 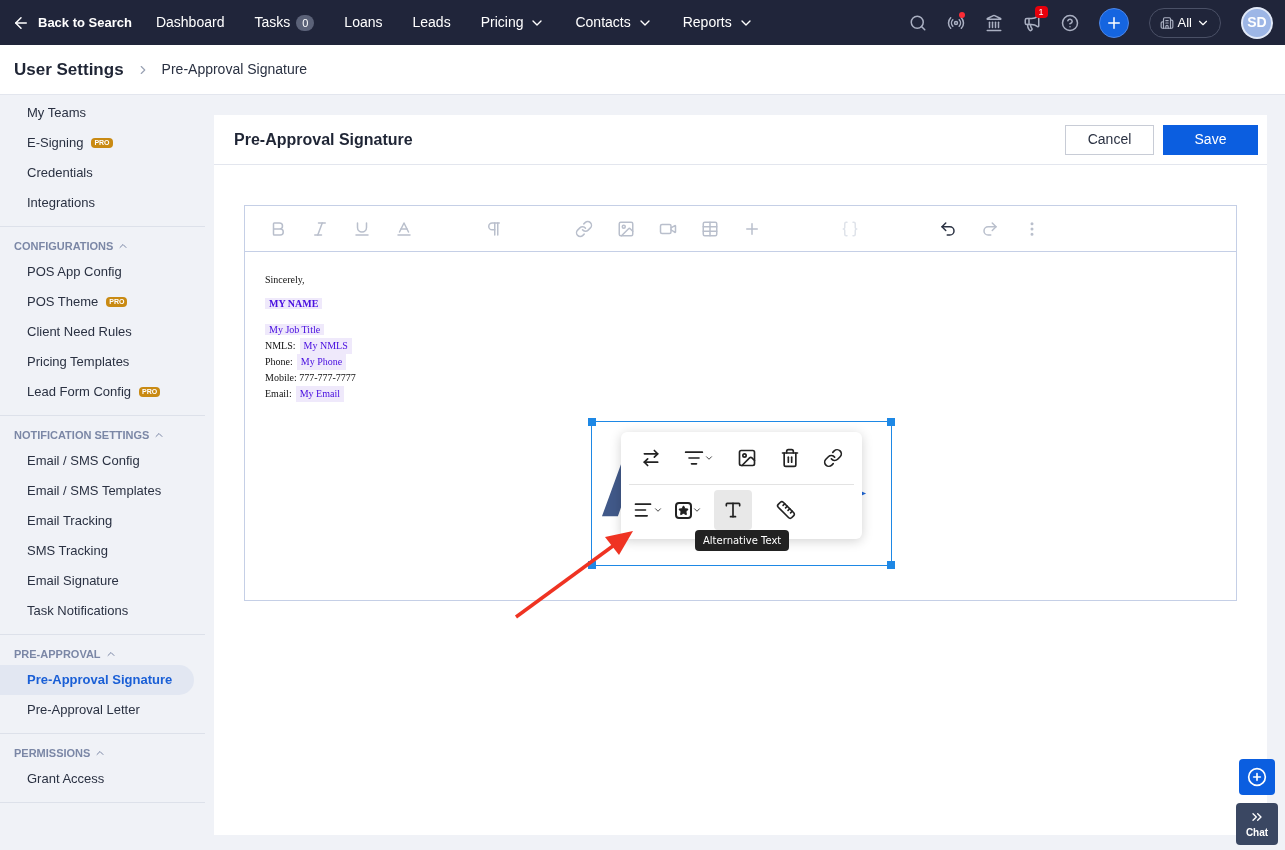 What do you see at coordinates (683, 510) in the screenshot?
I see `star-frame-icon` at bounding box center [683, 510].